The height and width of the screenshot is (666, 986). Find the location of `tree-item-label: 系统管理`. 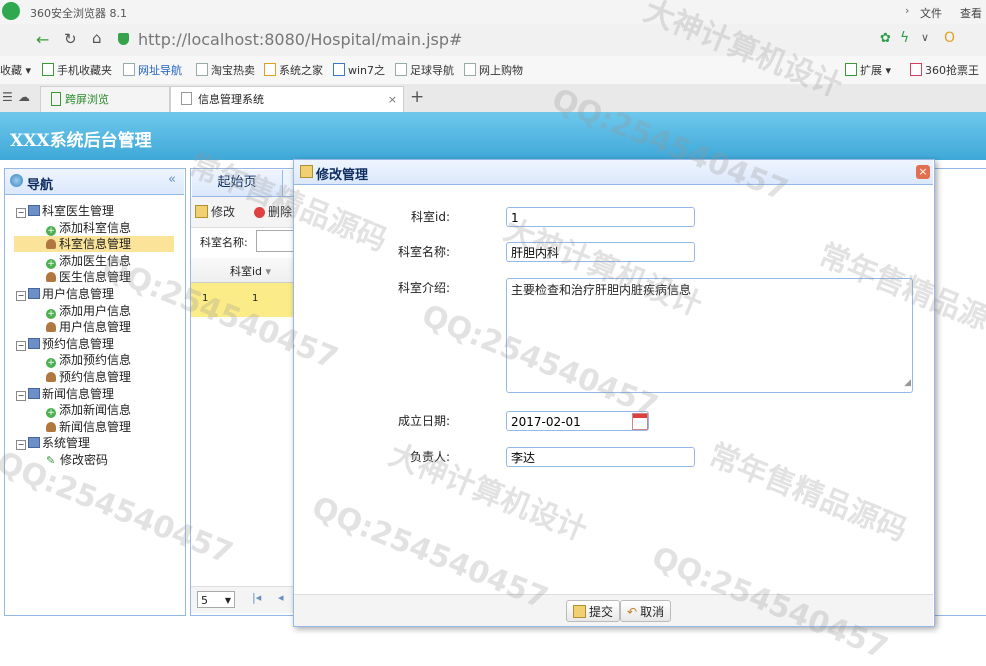

tree-item-label: 系统管理 is located at coordinates (66, 443).